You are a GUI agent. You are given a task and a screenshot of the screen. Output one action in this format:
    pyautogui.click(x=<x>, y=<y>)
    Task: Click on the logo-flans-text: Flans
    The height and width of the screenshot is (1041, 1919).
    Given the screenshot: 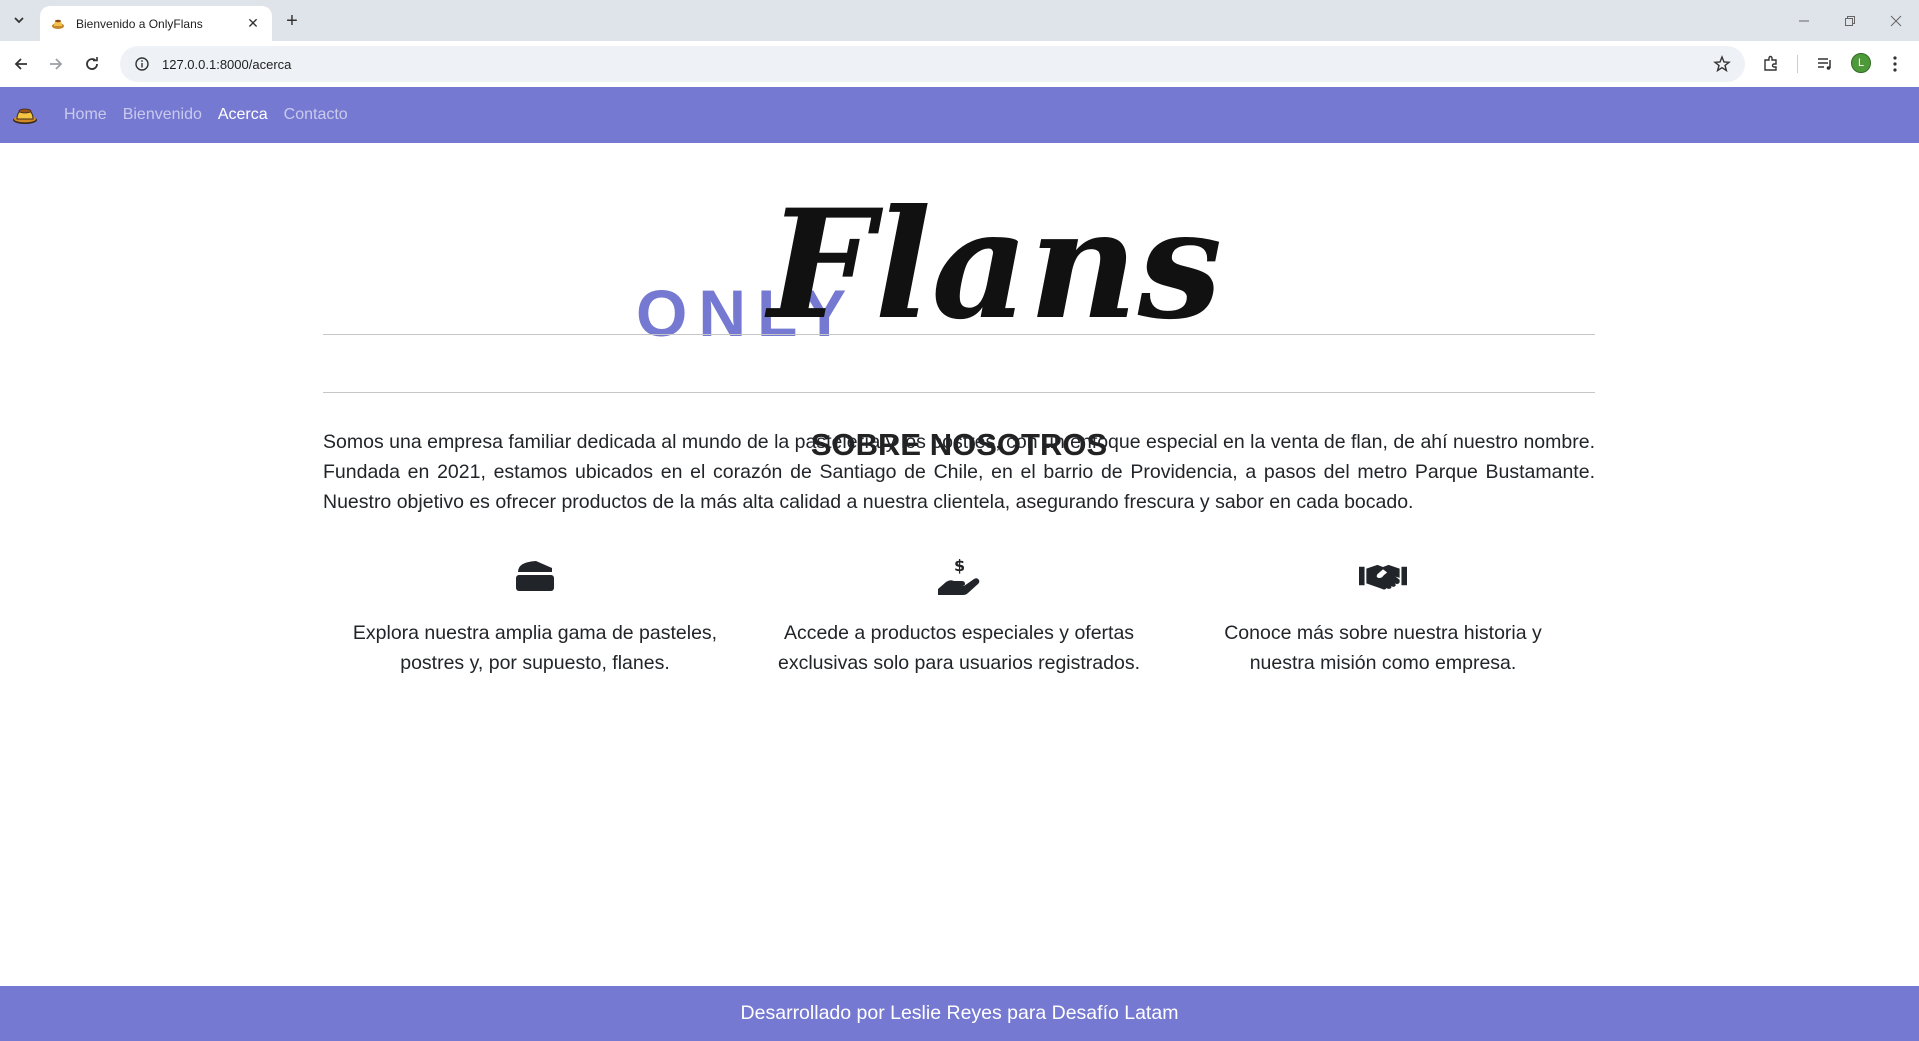 What is the action you would take?
    pyautogui.click(x=993, y=265)
    